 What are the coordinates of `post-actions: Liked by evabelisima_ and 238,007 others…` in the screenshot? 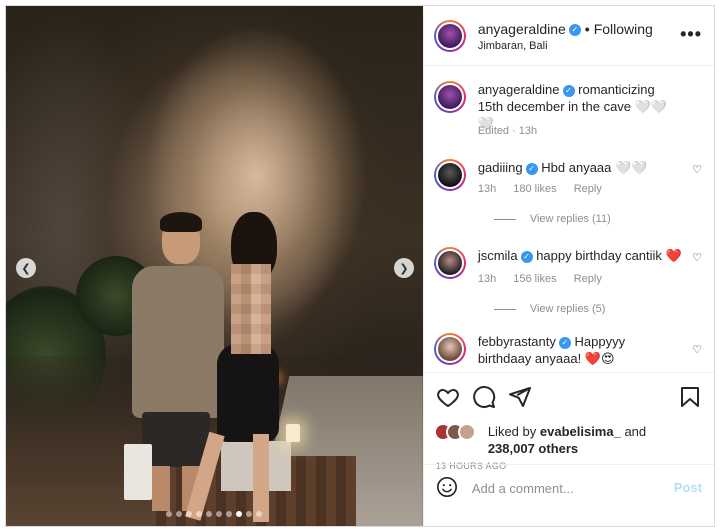 It's located at (568, 441).